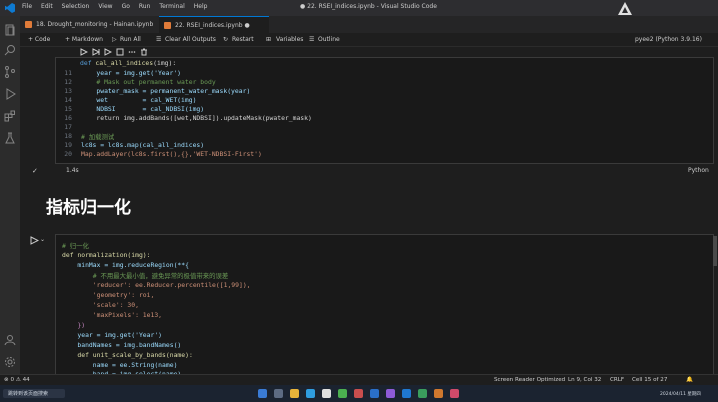 The height and width of the screenshot is (402, 718). Describe the element at coordinates (10, 340) in the screenshot. I see `account-icon` at that location.